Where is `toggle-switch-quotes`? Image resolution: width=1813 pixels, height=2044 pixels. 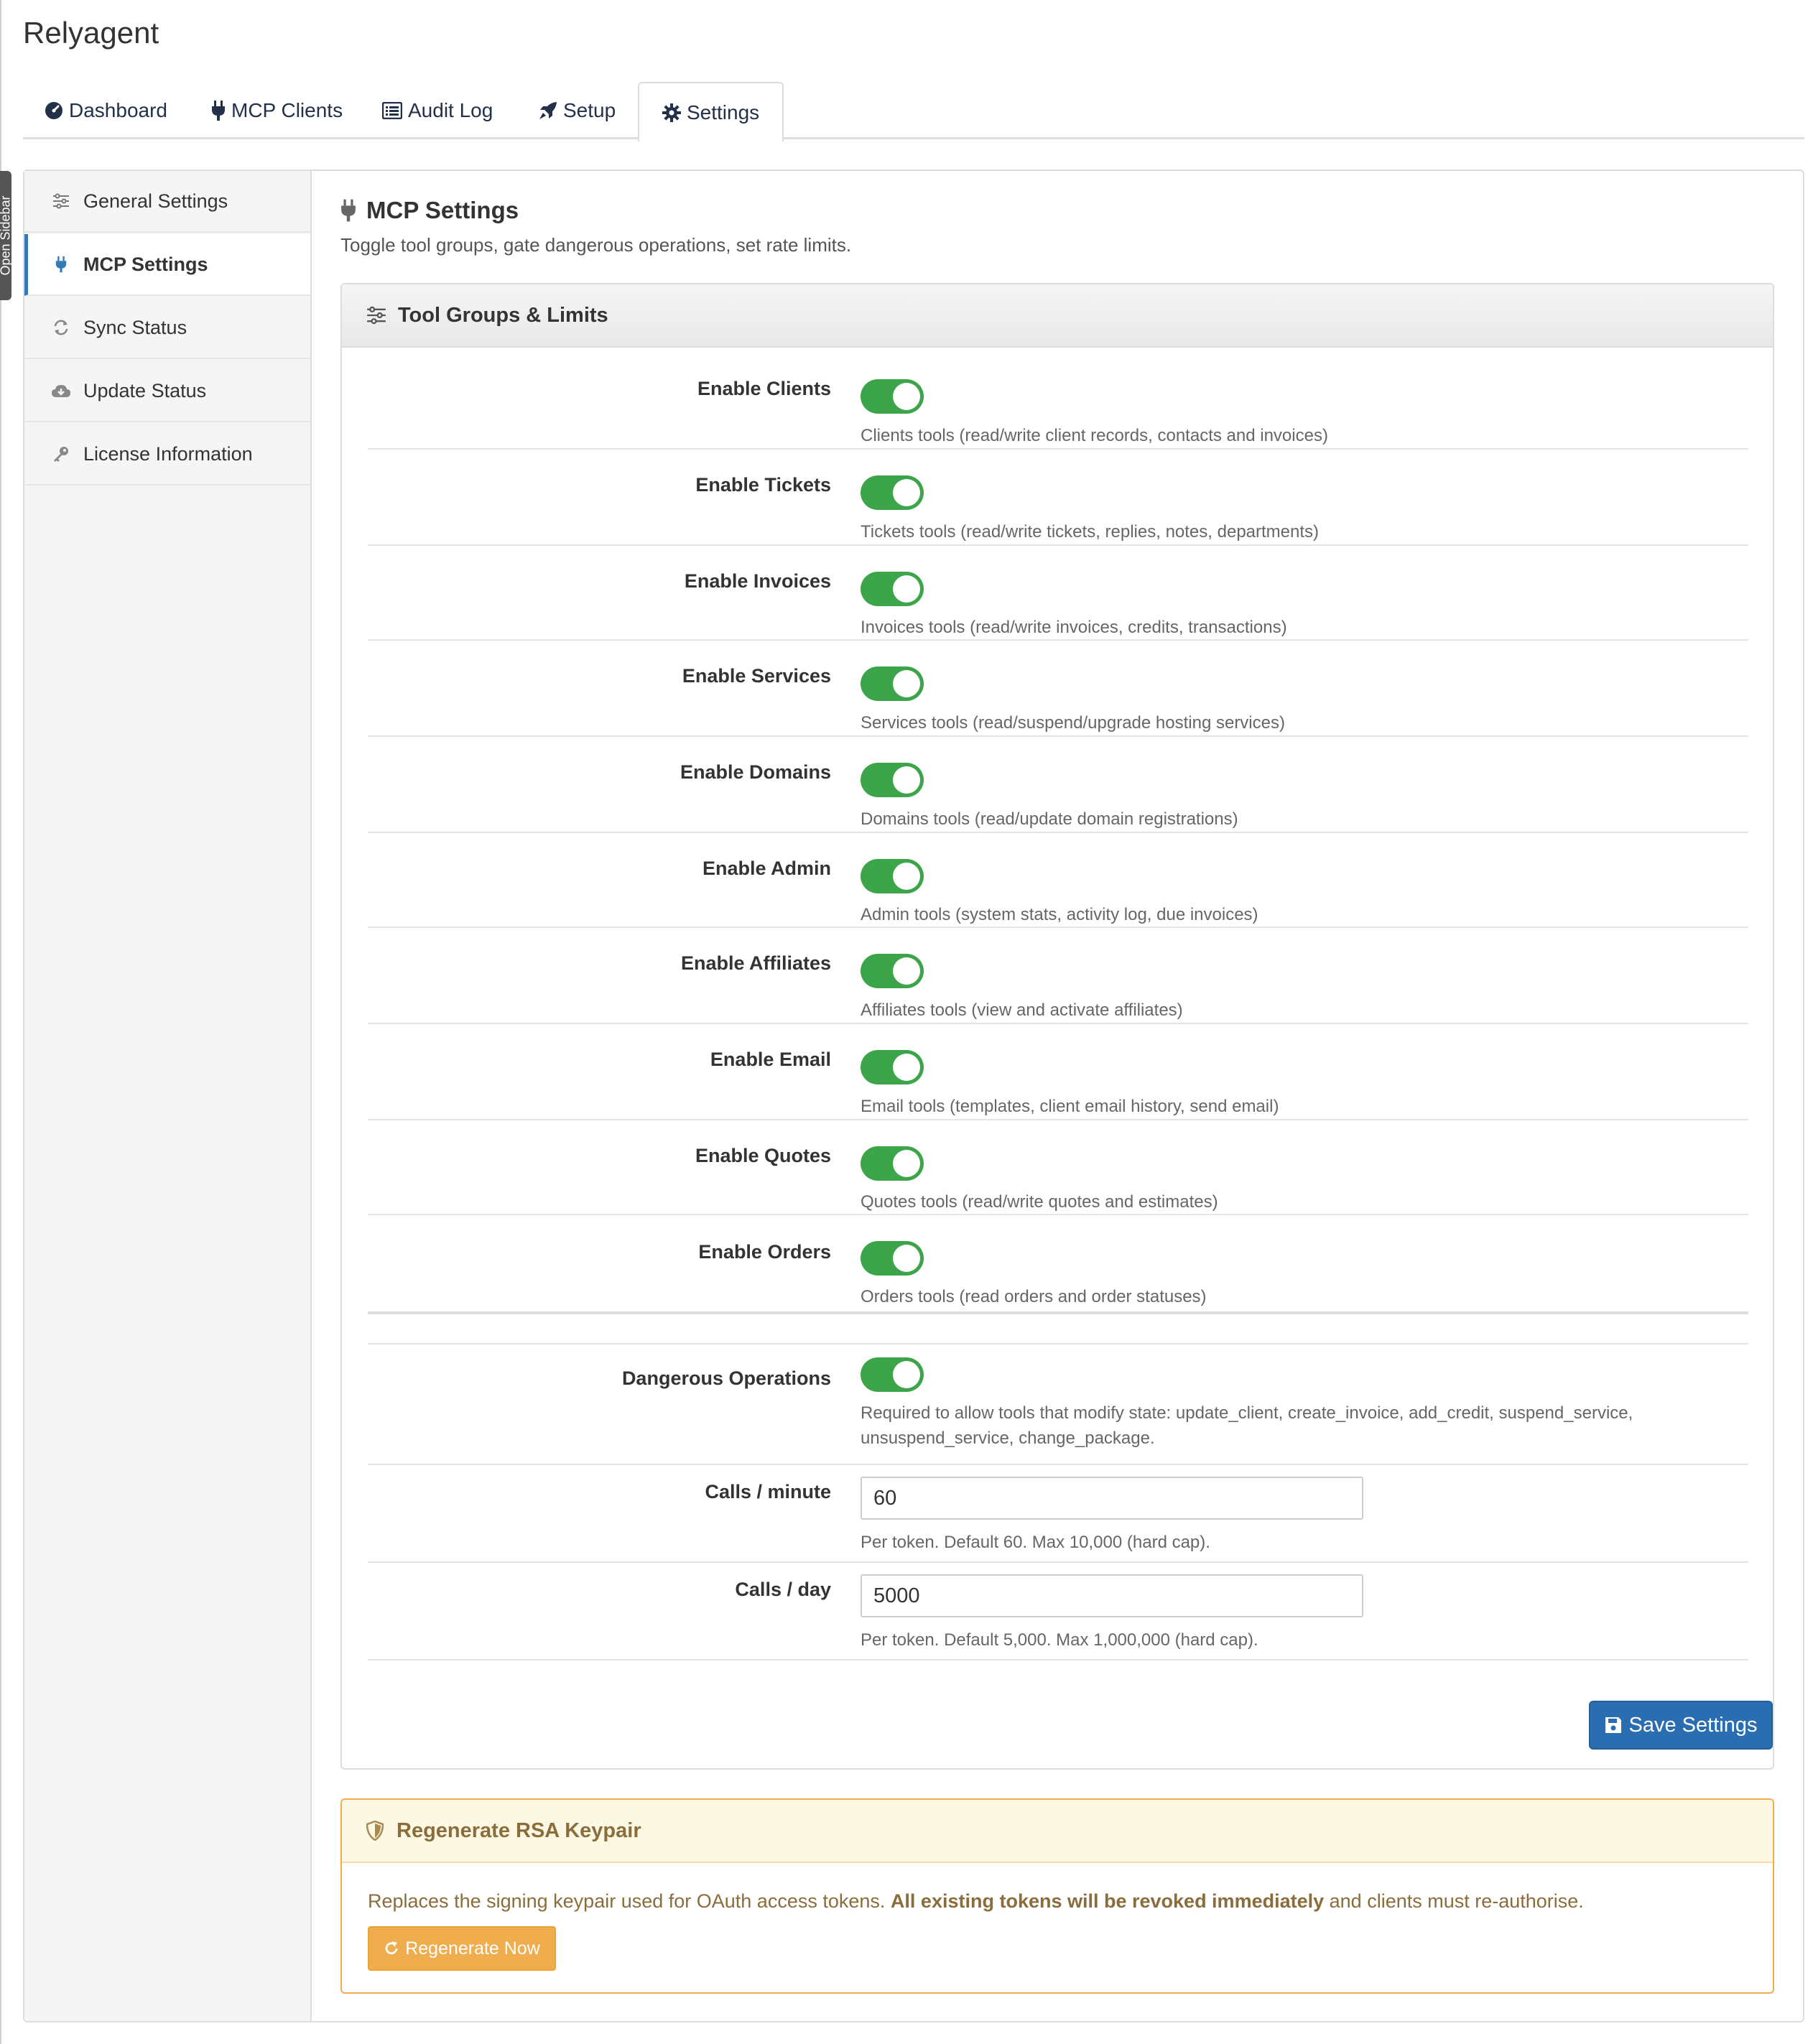
toggle-switch-quotes is located at coordinates (893, 1163).